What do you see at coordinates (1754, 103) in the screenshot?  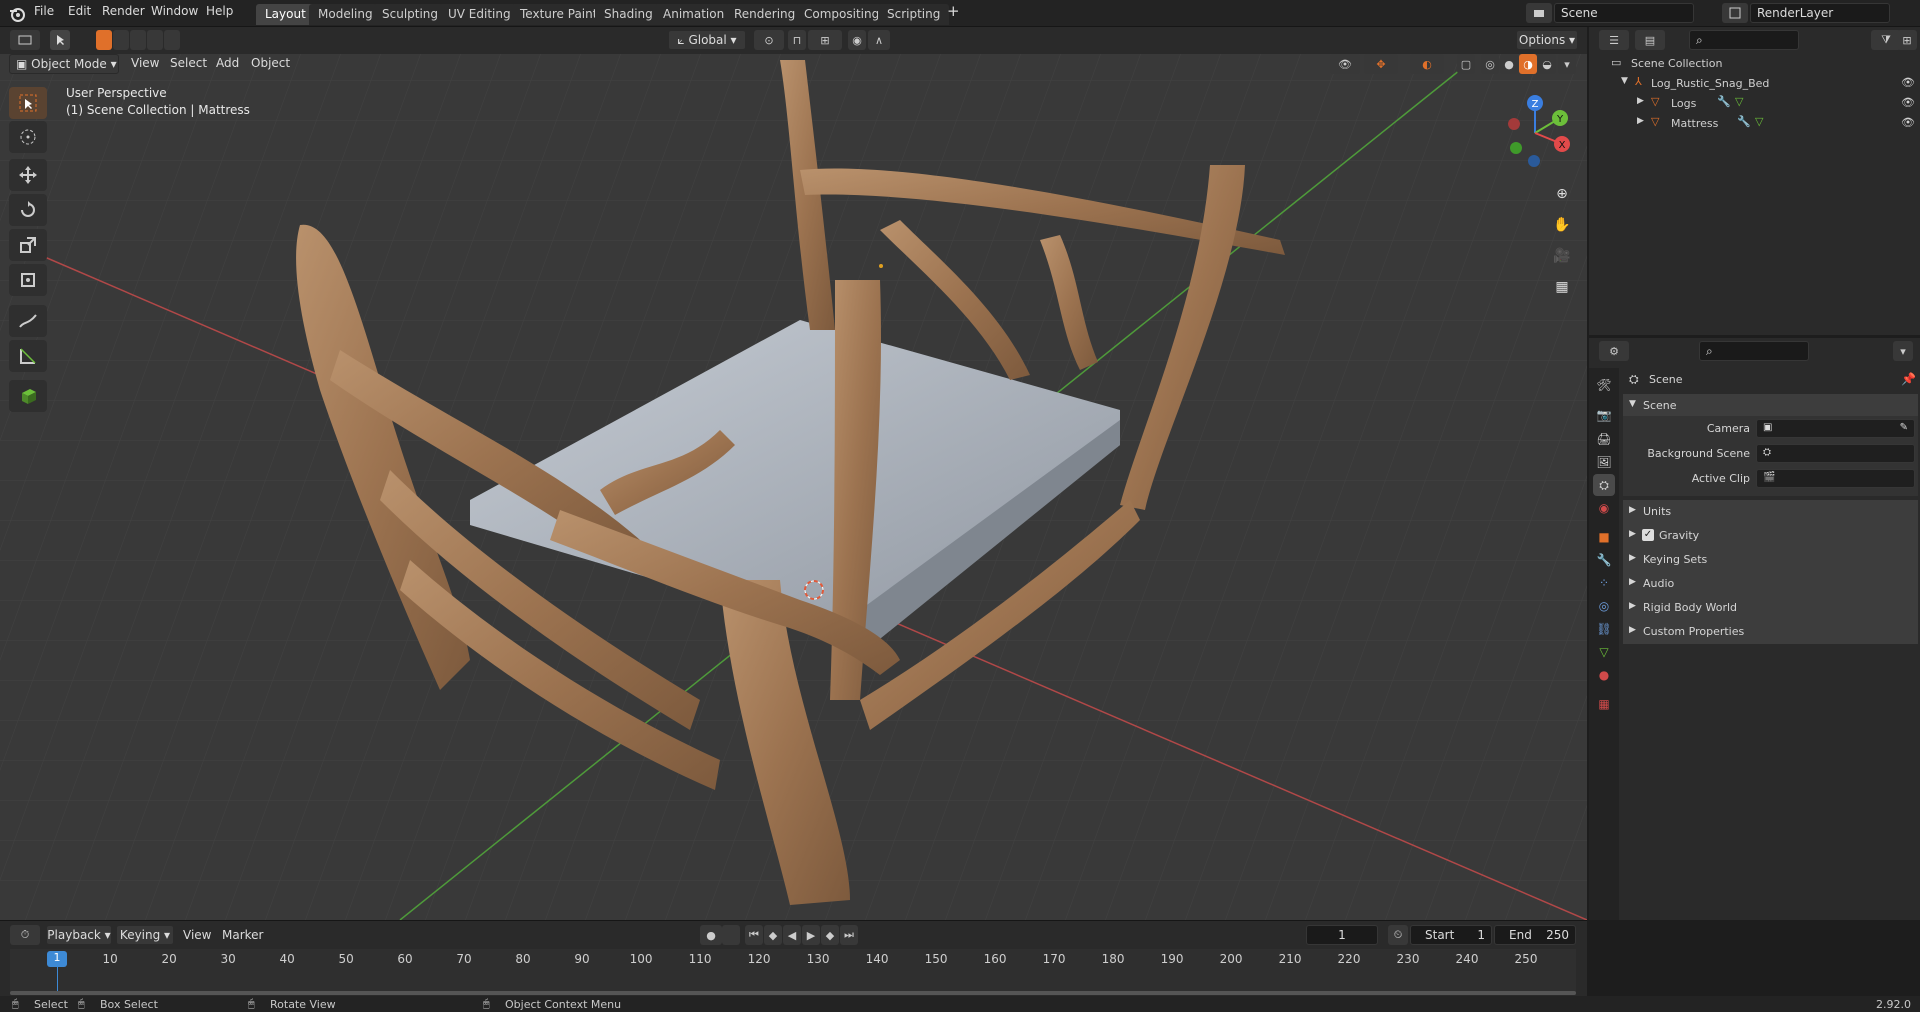 I see `outliner-item-logs: ▶ ▽ Logs 🔧 ▽ 👁` at bounding box center [1754, 103].